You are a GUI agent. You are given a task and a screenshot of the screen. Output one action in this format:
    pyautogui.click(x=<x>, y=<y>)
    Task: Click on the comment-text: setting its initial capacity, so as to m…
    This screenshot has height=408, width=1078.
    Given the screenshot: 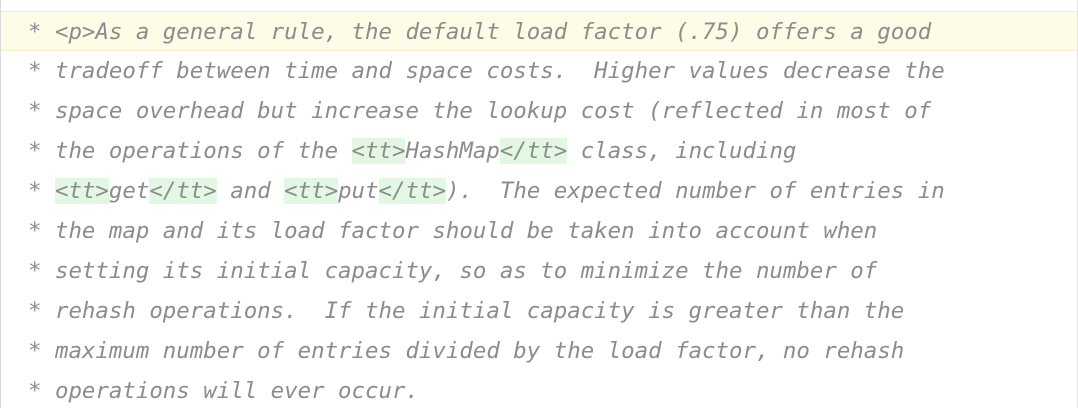 What is the action you would take?
    pyautogui.click(x=466, y=271)
    